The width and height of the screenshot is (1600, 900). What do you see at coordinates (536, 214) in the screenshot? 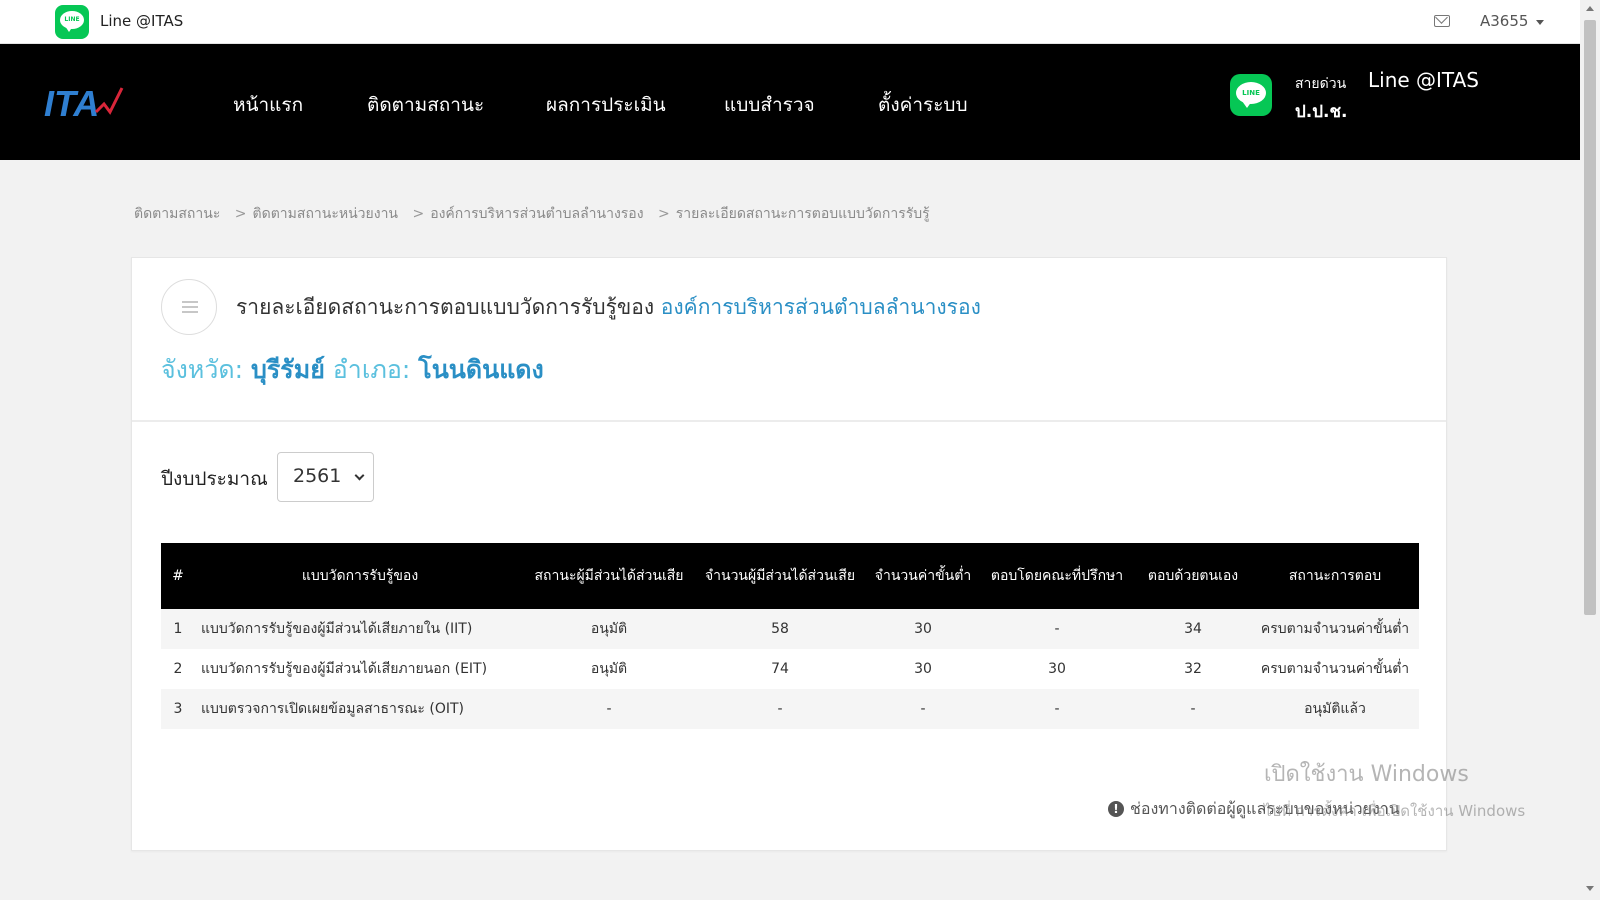
I see `breadcrumb-item: องค์การบริหารส่วนตำบลลำนางรอง` at bounding box center [536, 214].